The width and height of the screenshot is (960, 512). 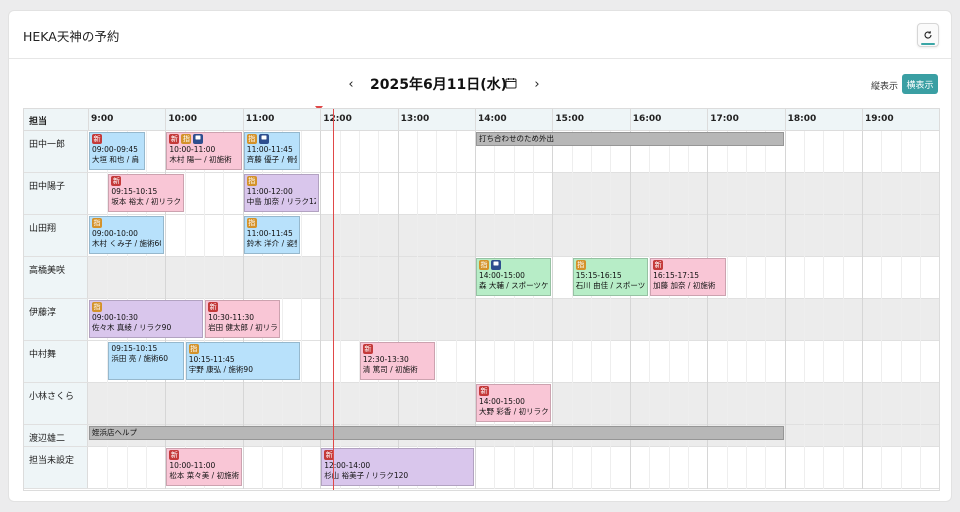 What do you see at coordinates (496, 265) in the screenshot?
I see `chat-icon` at bounding box center [496, 265].